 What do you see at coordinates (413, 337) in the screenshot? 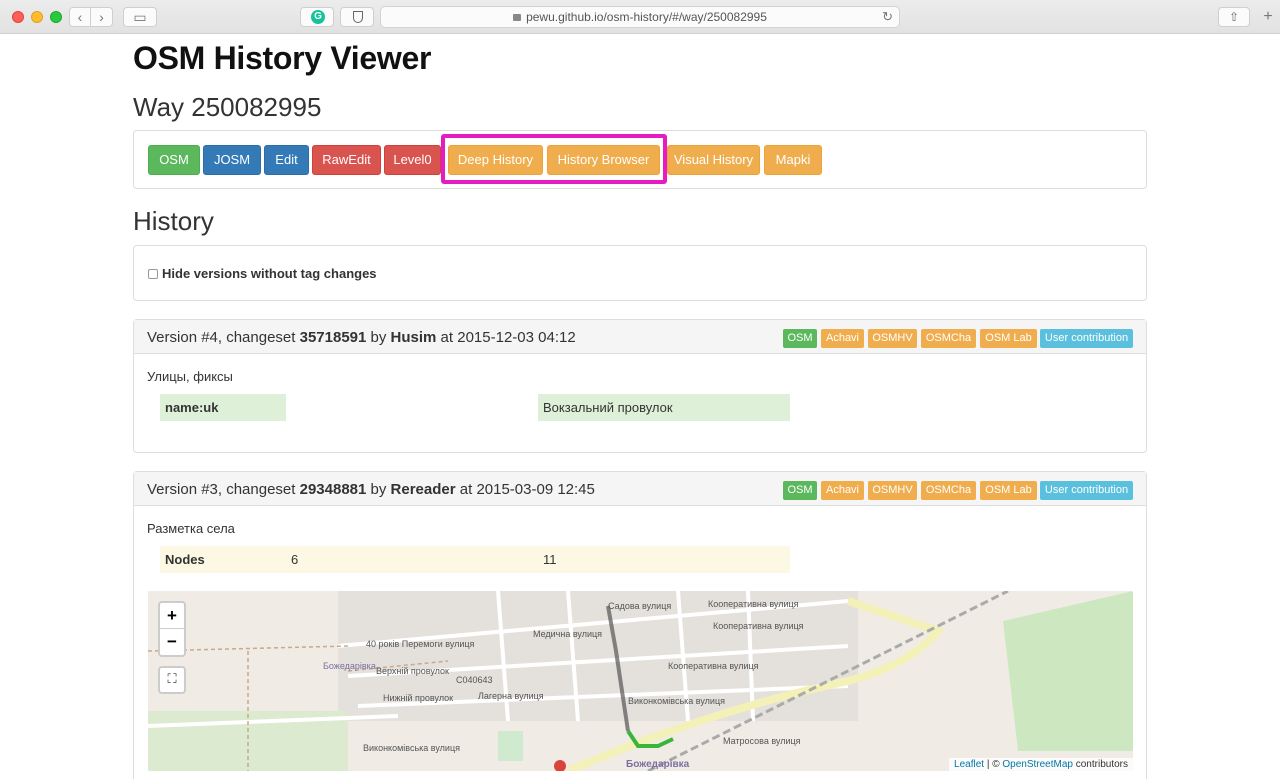
I see `user-name: Husim` at bounding box center [413, 337].